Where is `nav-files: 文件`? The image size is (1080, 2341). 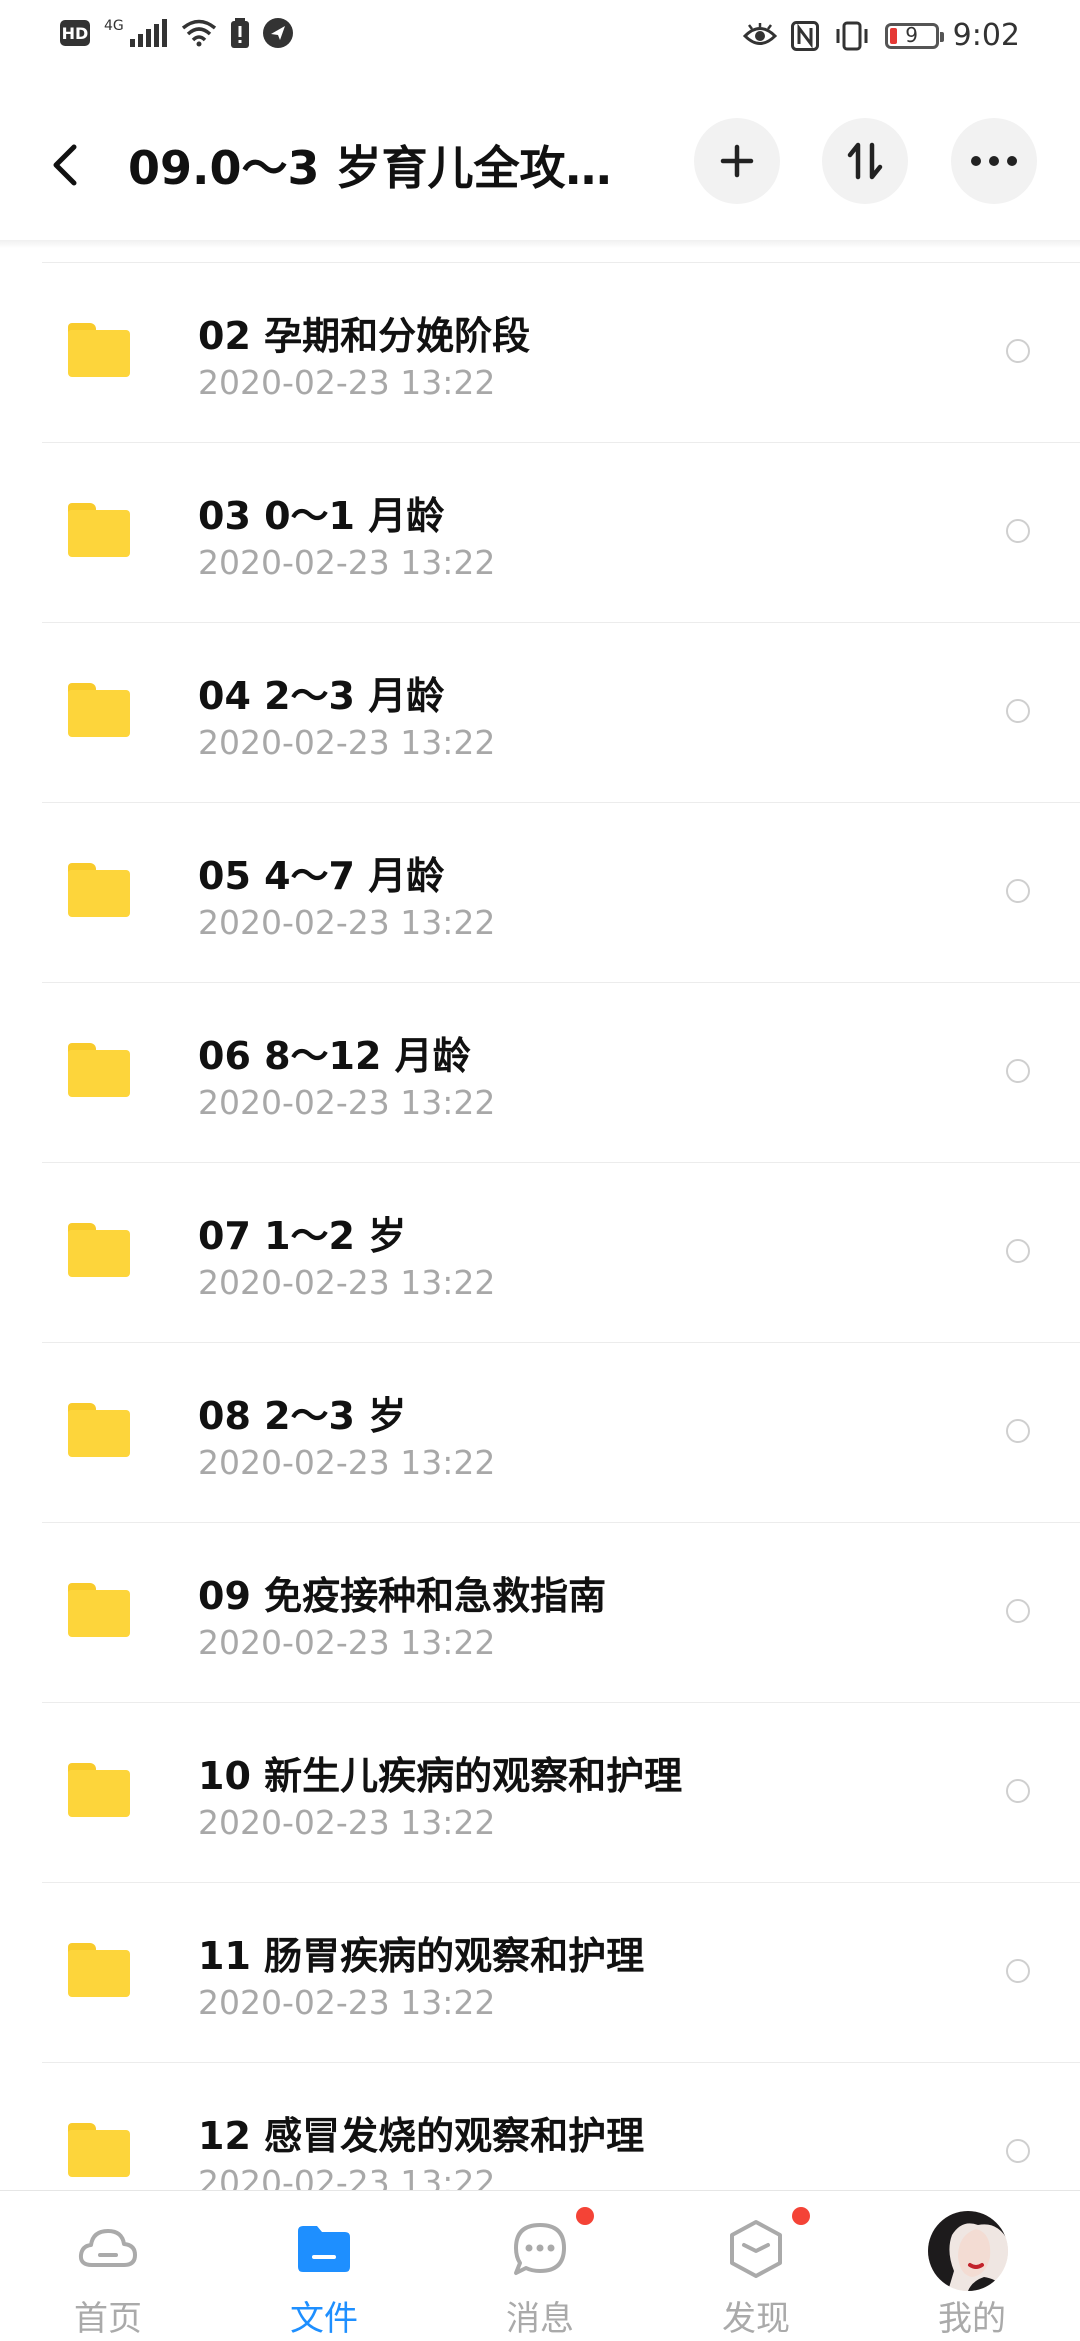
nav-files: 文件 is located at coordinates (324, 2266).